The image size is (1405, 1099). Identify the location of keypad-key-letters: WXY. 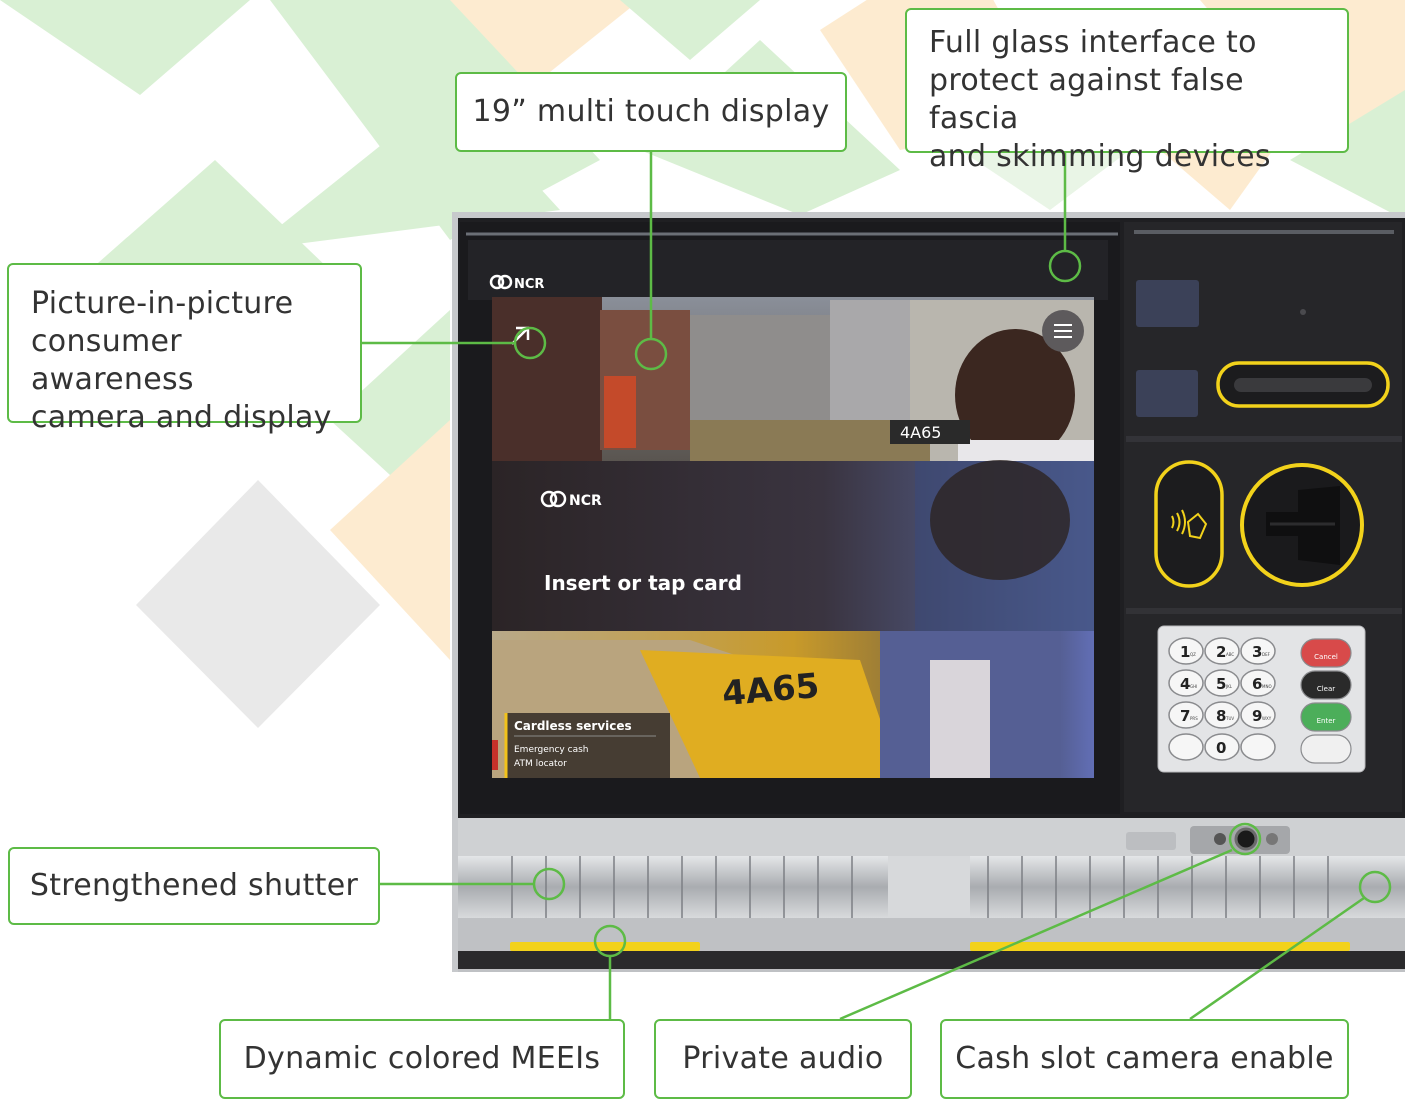
(1267, 718).